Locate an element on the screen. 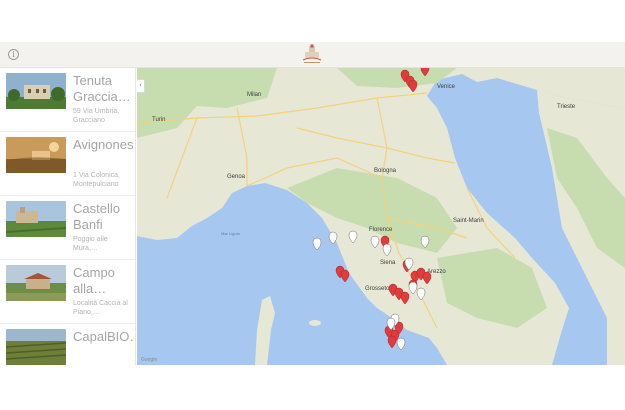  winery-address: 1 Via Colonica, Montepulciano is located at coordinates (96, 180).